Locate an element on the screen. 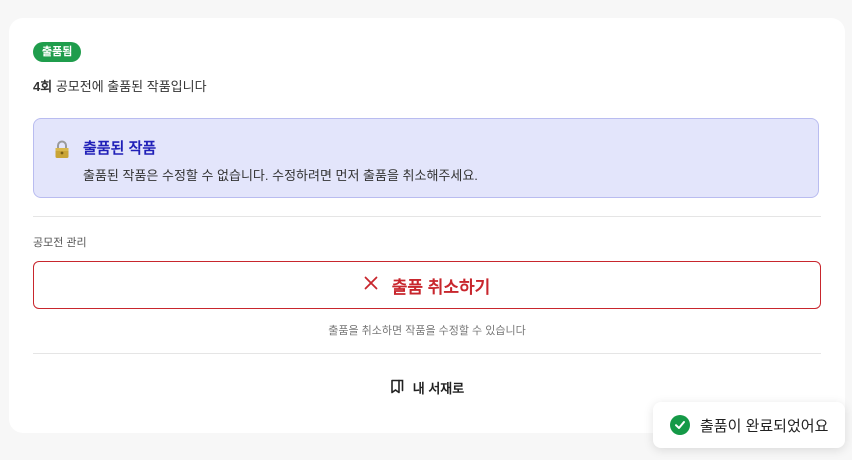 Image resolution: width=852 pixels, height=460 pixels. status-badge: 출품됨 is located at coordinates (57, 52).